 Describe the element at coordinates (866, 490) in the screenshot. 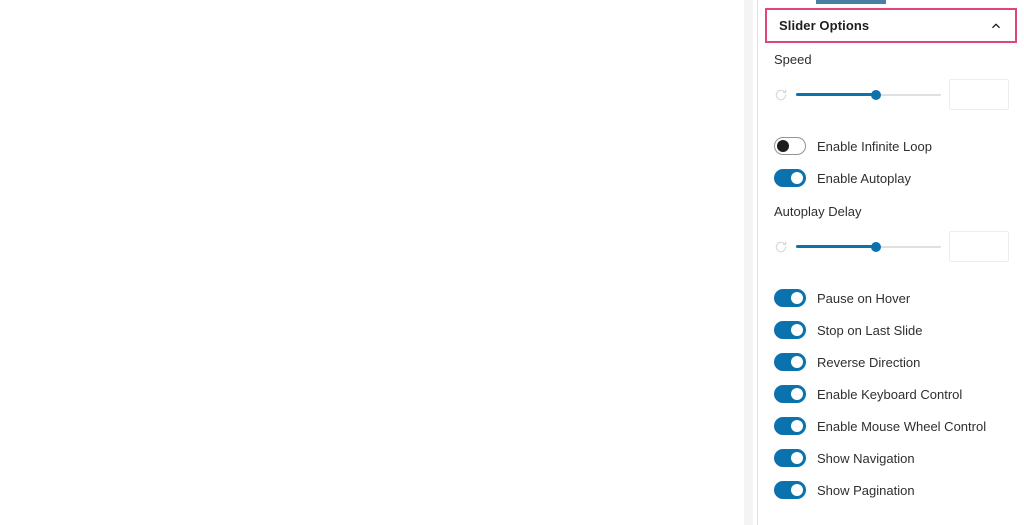

I see `toggle-label: Show Pagination` at that location.